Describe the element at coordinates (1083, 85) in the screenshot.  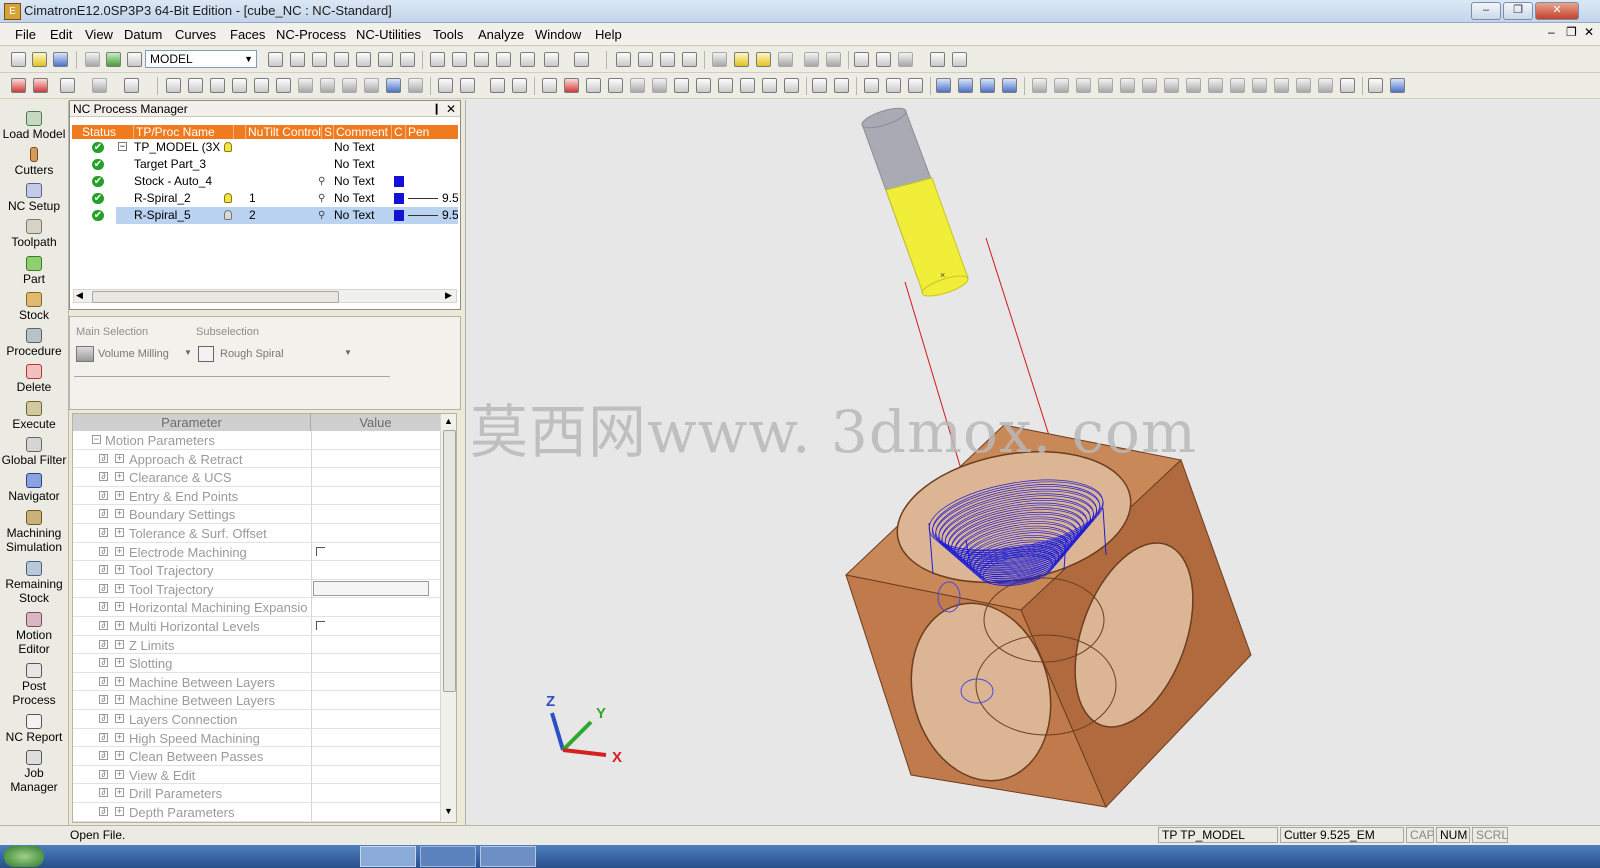
I see `sketch-tool-3-icon` at that location.